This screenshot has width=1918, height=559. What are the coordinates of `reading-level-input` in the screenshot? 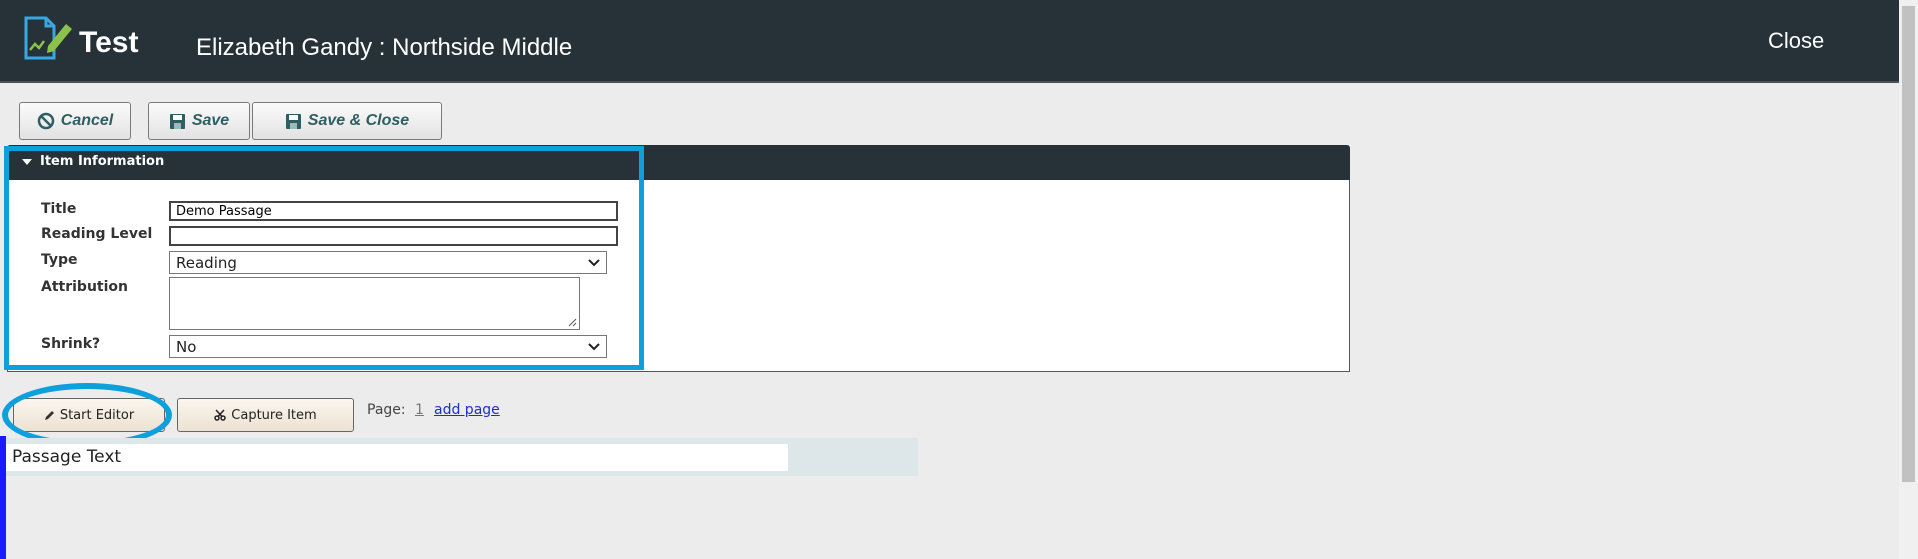 It's located at (393, 236).